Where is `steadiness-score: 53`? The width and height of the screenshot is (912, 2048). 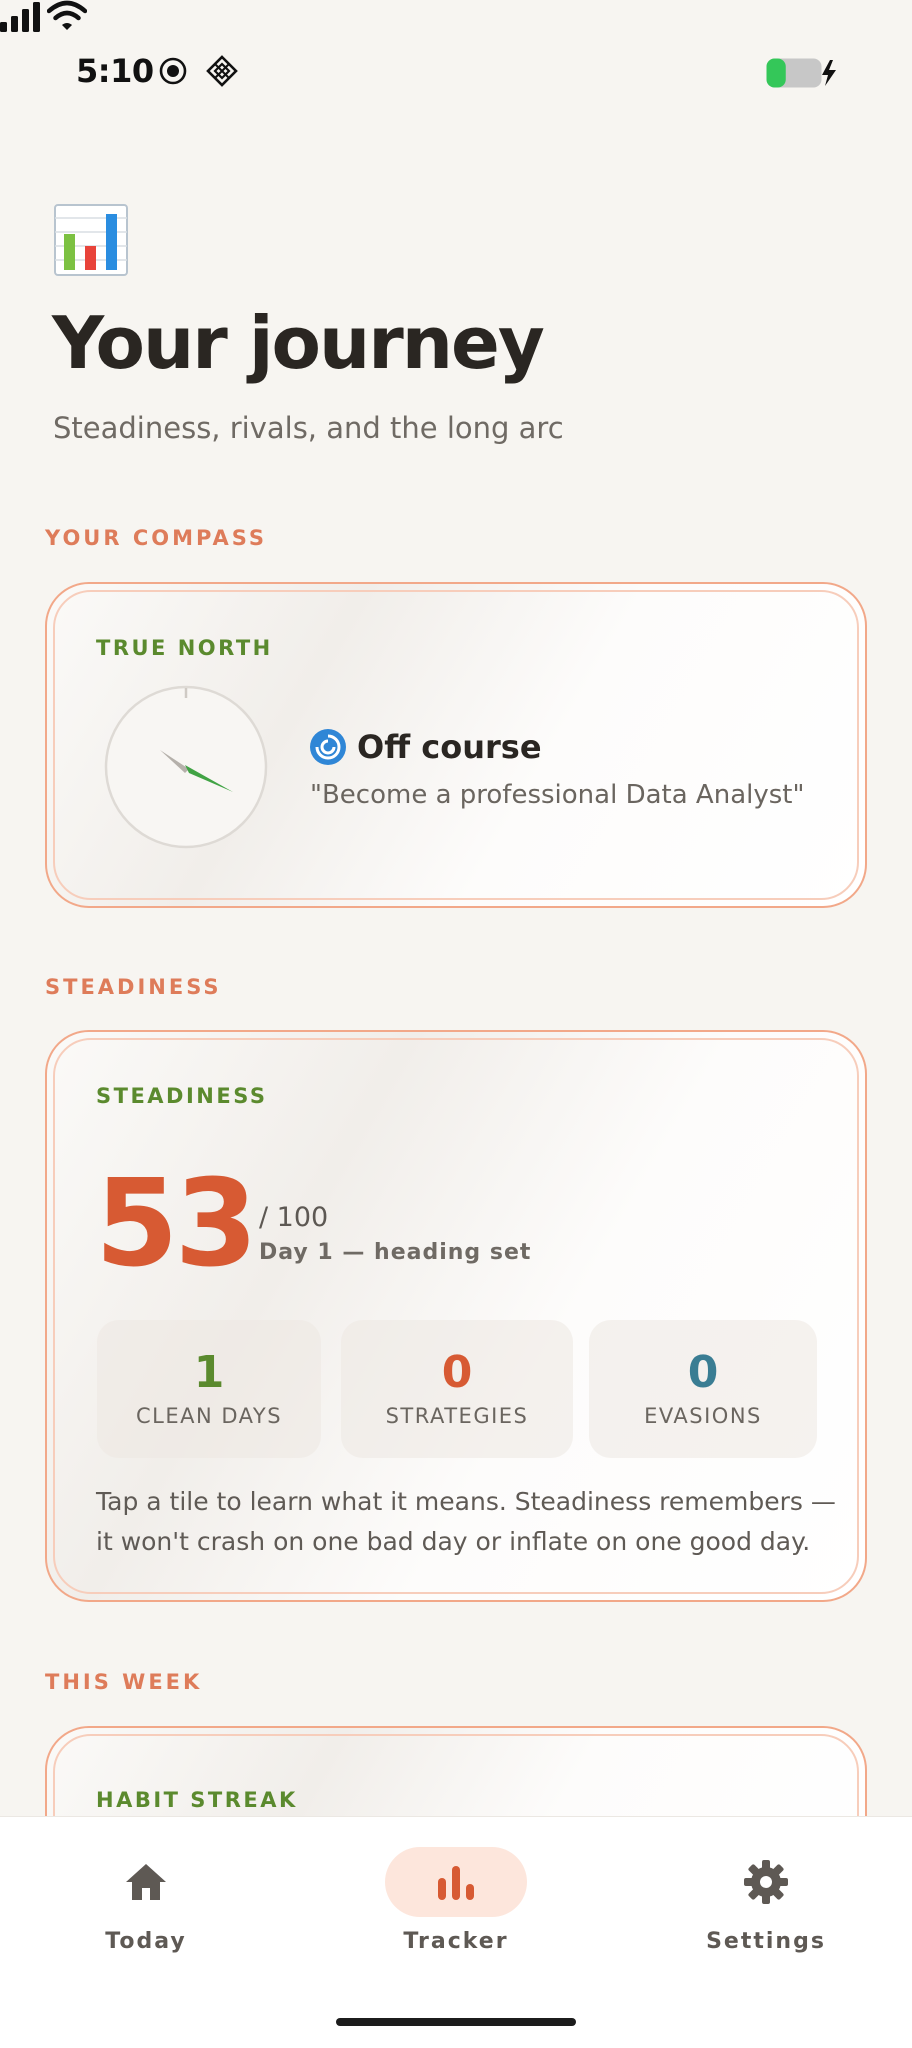
steadiness-score: 53 is located at coordinates (176, 1224).